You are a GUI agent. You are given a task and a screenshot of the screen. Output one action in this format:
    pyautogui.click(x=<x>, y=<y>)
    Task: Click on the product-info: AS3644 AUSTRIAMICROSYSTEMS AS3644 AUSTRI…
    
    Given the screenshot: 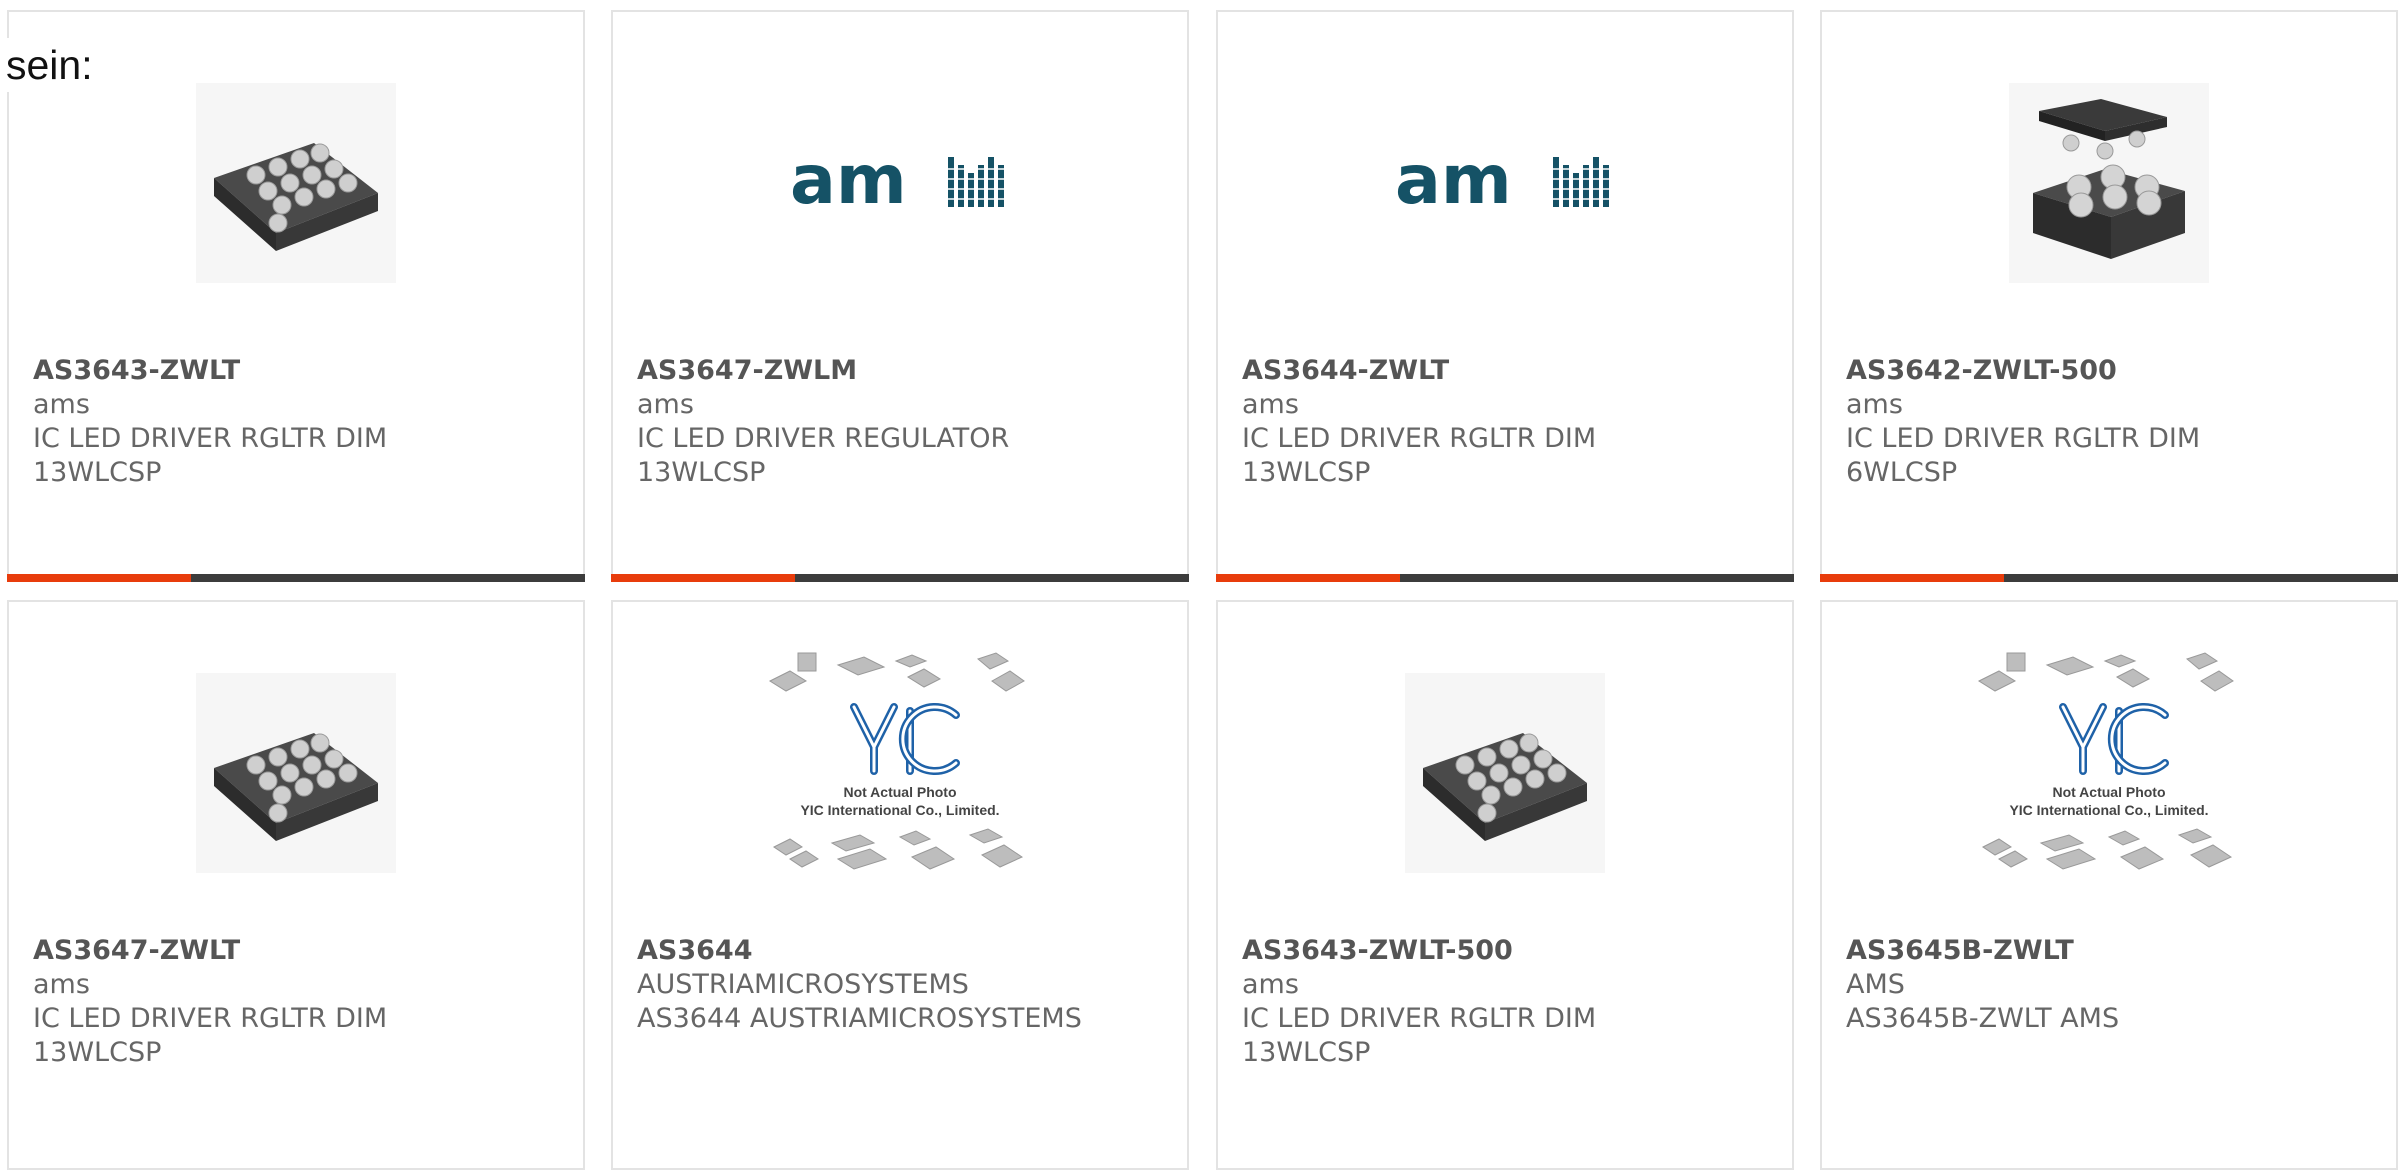 What is the action you would take?
    pyautogui.click(x=902, y=985)
    